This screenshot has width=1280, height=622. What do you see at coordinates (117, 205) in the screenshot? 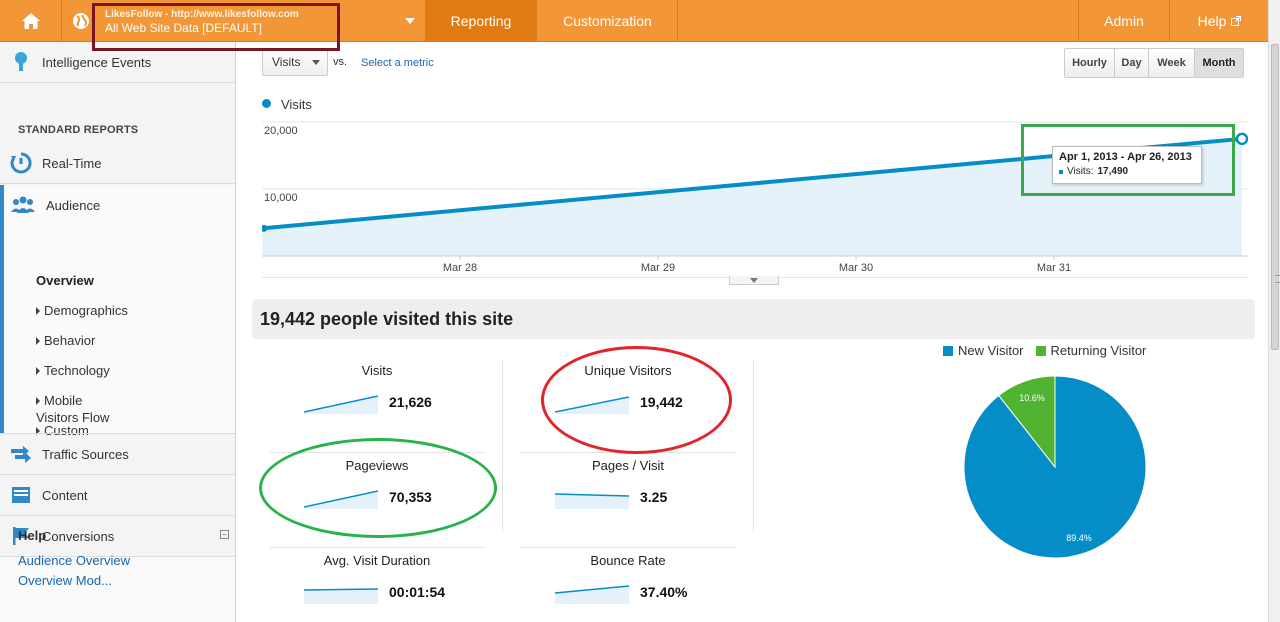
I see `sidebar-item-audience: Audience` at bounding box center [117, 205].